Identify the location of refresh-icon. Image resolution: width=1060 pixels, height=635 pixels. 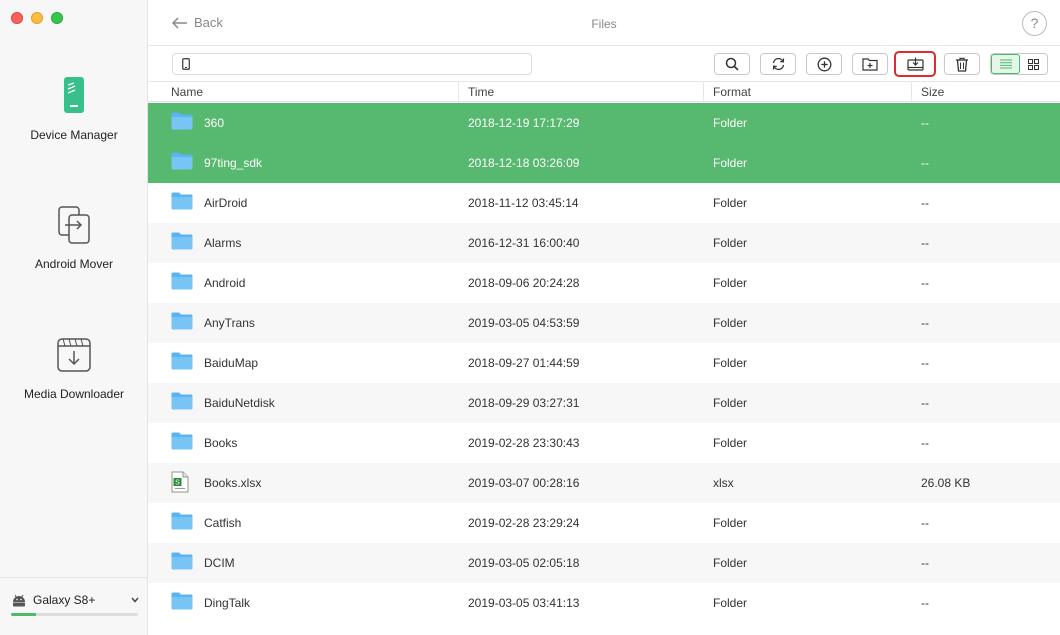
(778, 64).